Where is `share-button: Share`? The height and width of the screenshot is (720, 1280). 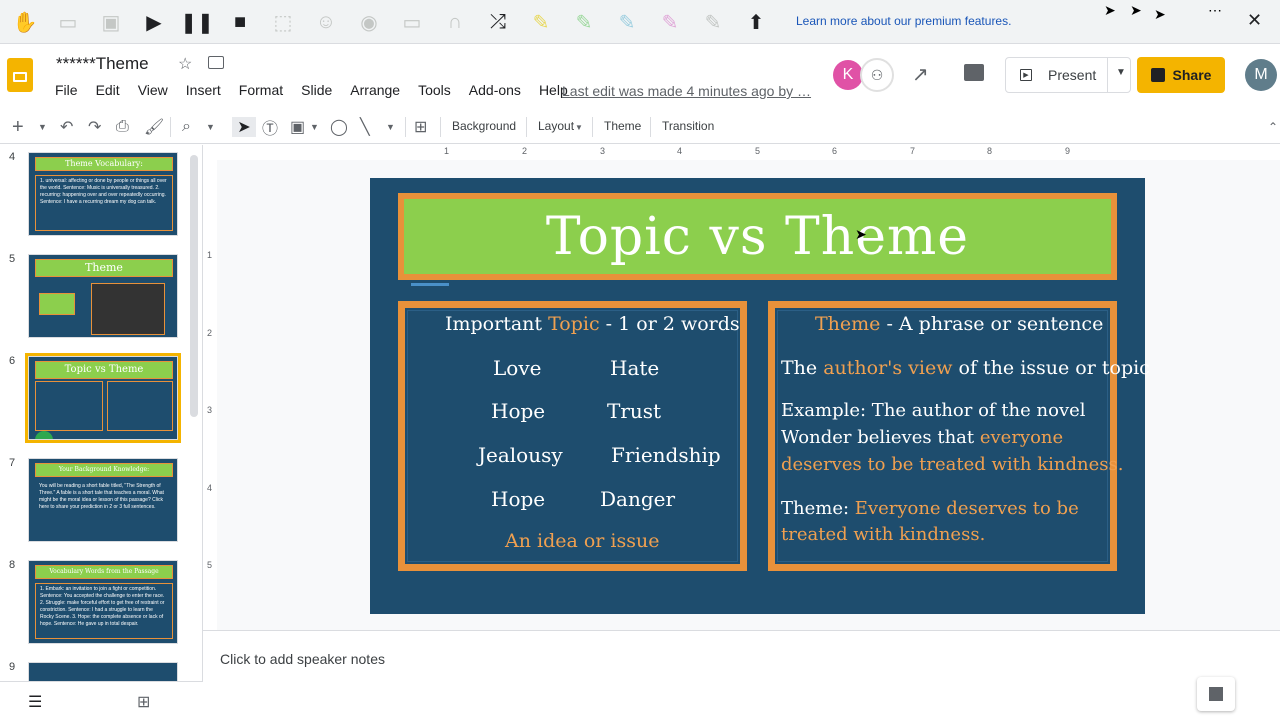
share-button: Share is located at coordinates (1181, 75).